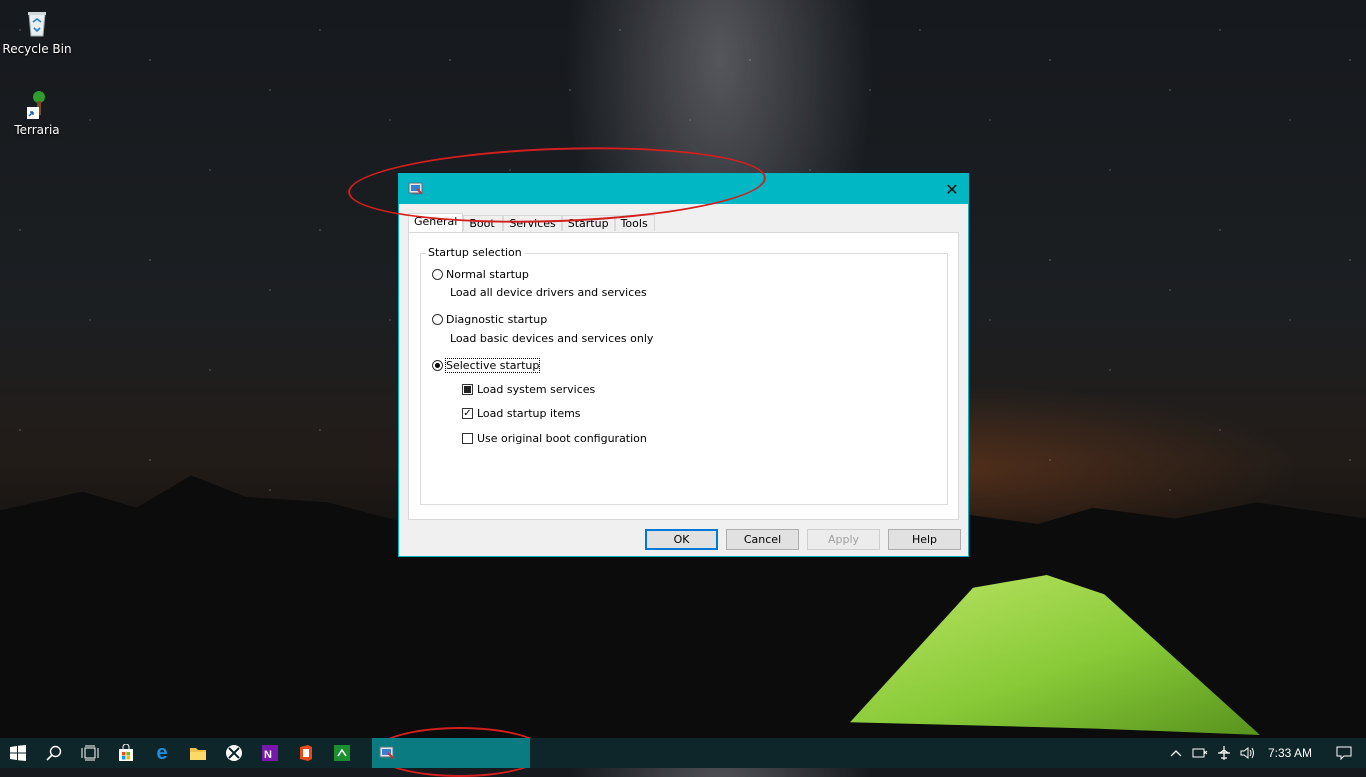 This screenshot has width=1366, height=777. What do you see at coordinates (762, 539) in the screenshot?
I see `cancel-button: Cancel` at bounding box center [762, 539].